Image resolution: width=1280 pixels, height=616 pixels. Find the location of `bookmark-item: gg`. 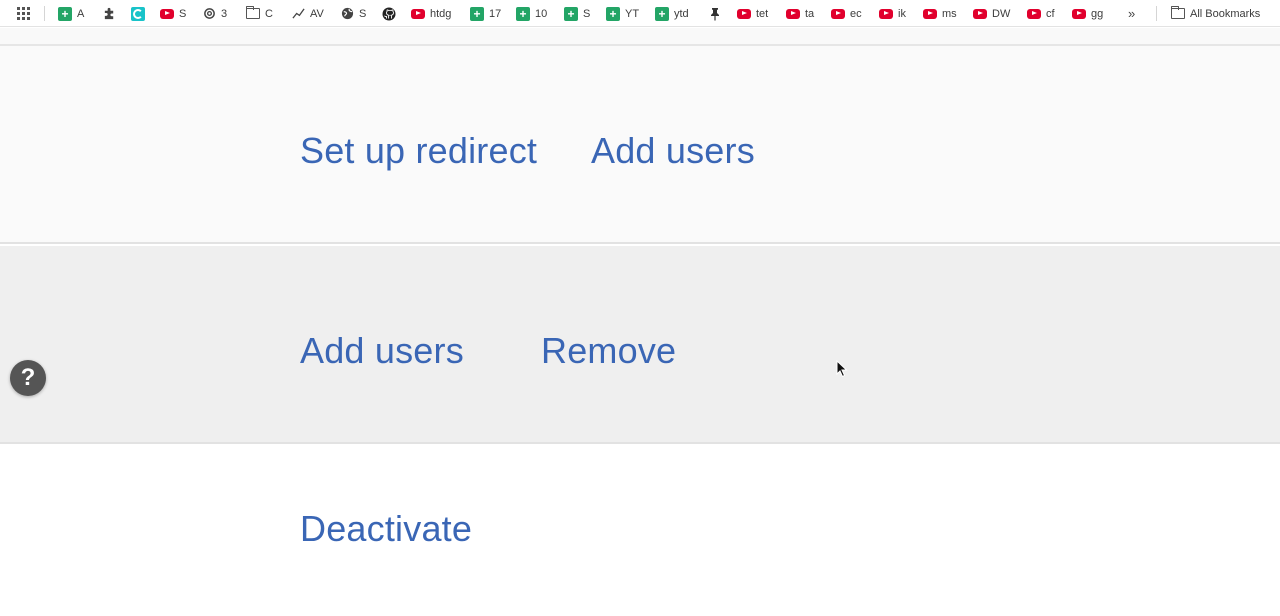

bookmark-item: gg is located at coordinates (1087, 13).